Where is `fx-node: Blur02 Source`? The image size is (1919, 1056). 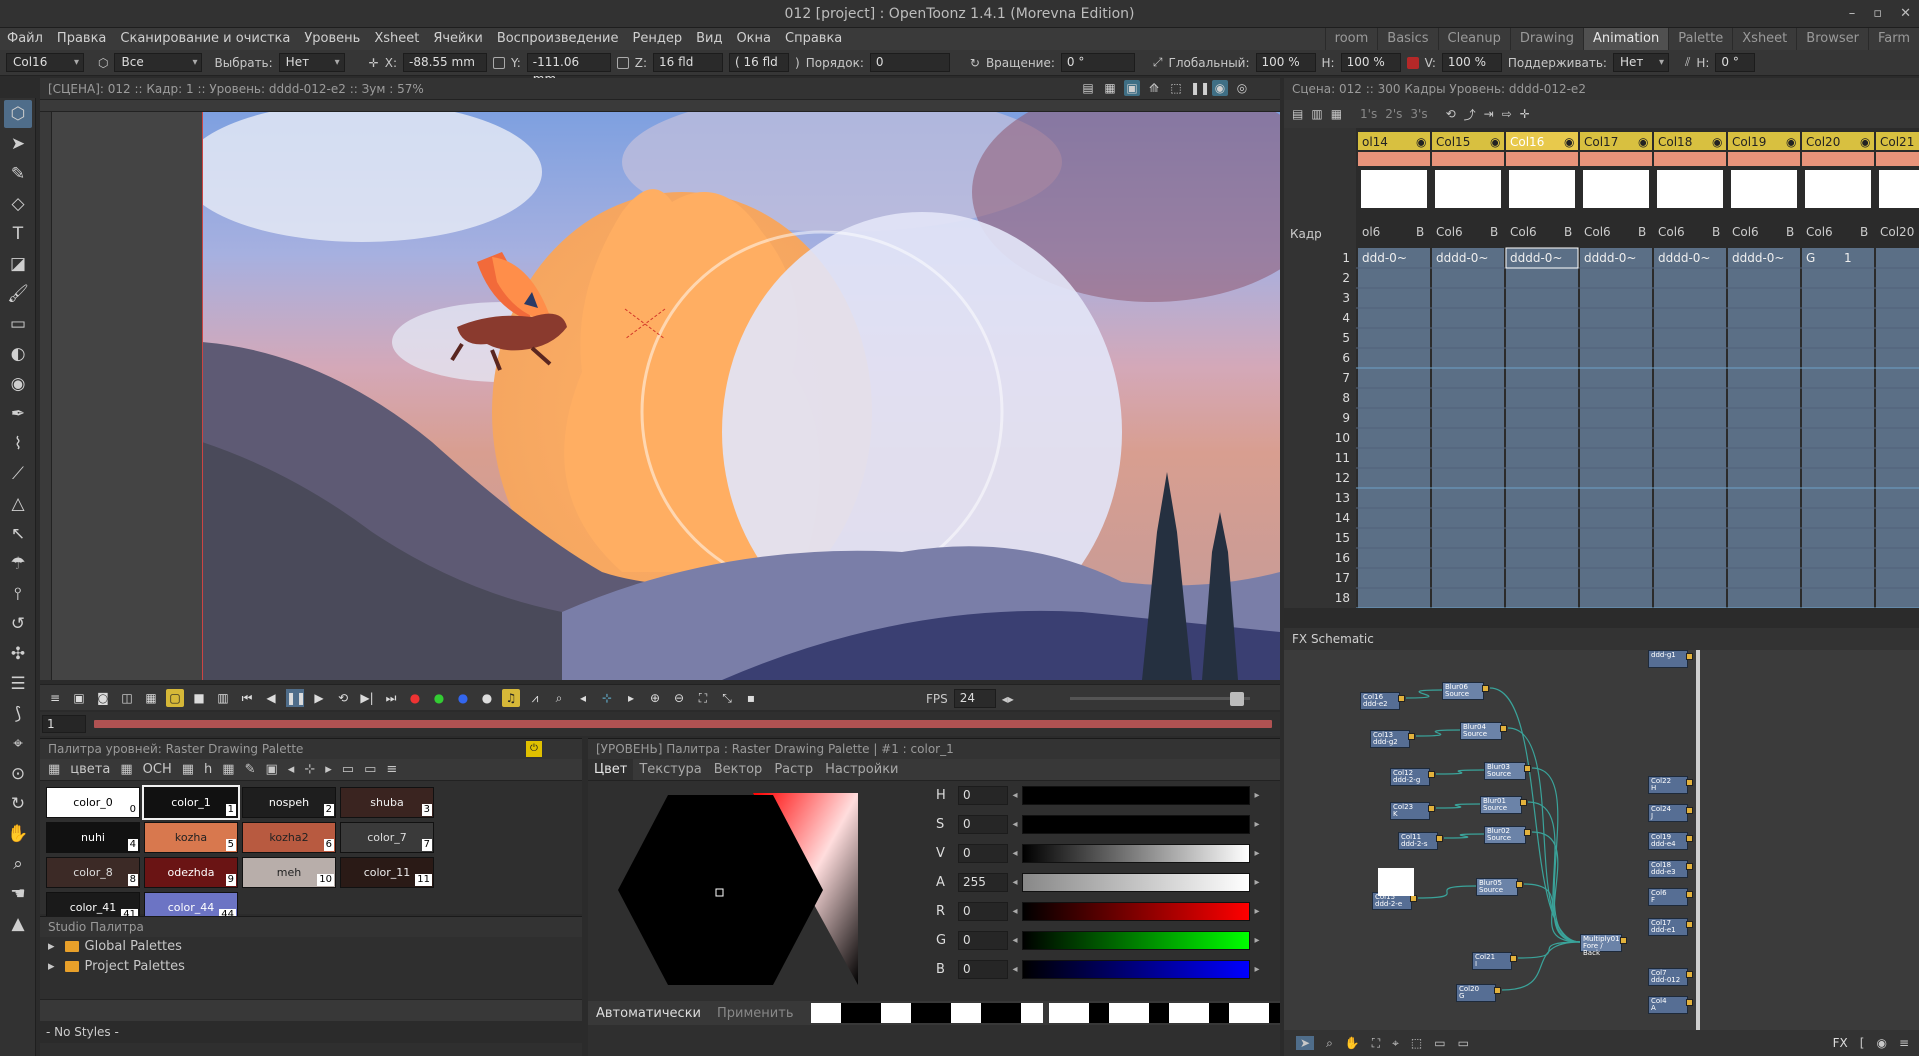
fx-node: Blur02 Source is located at coordinates (1507, 835).